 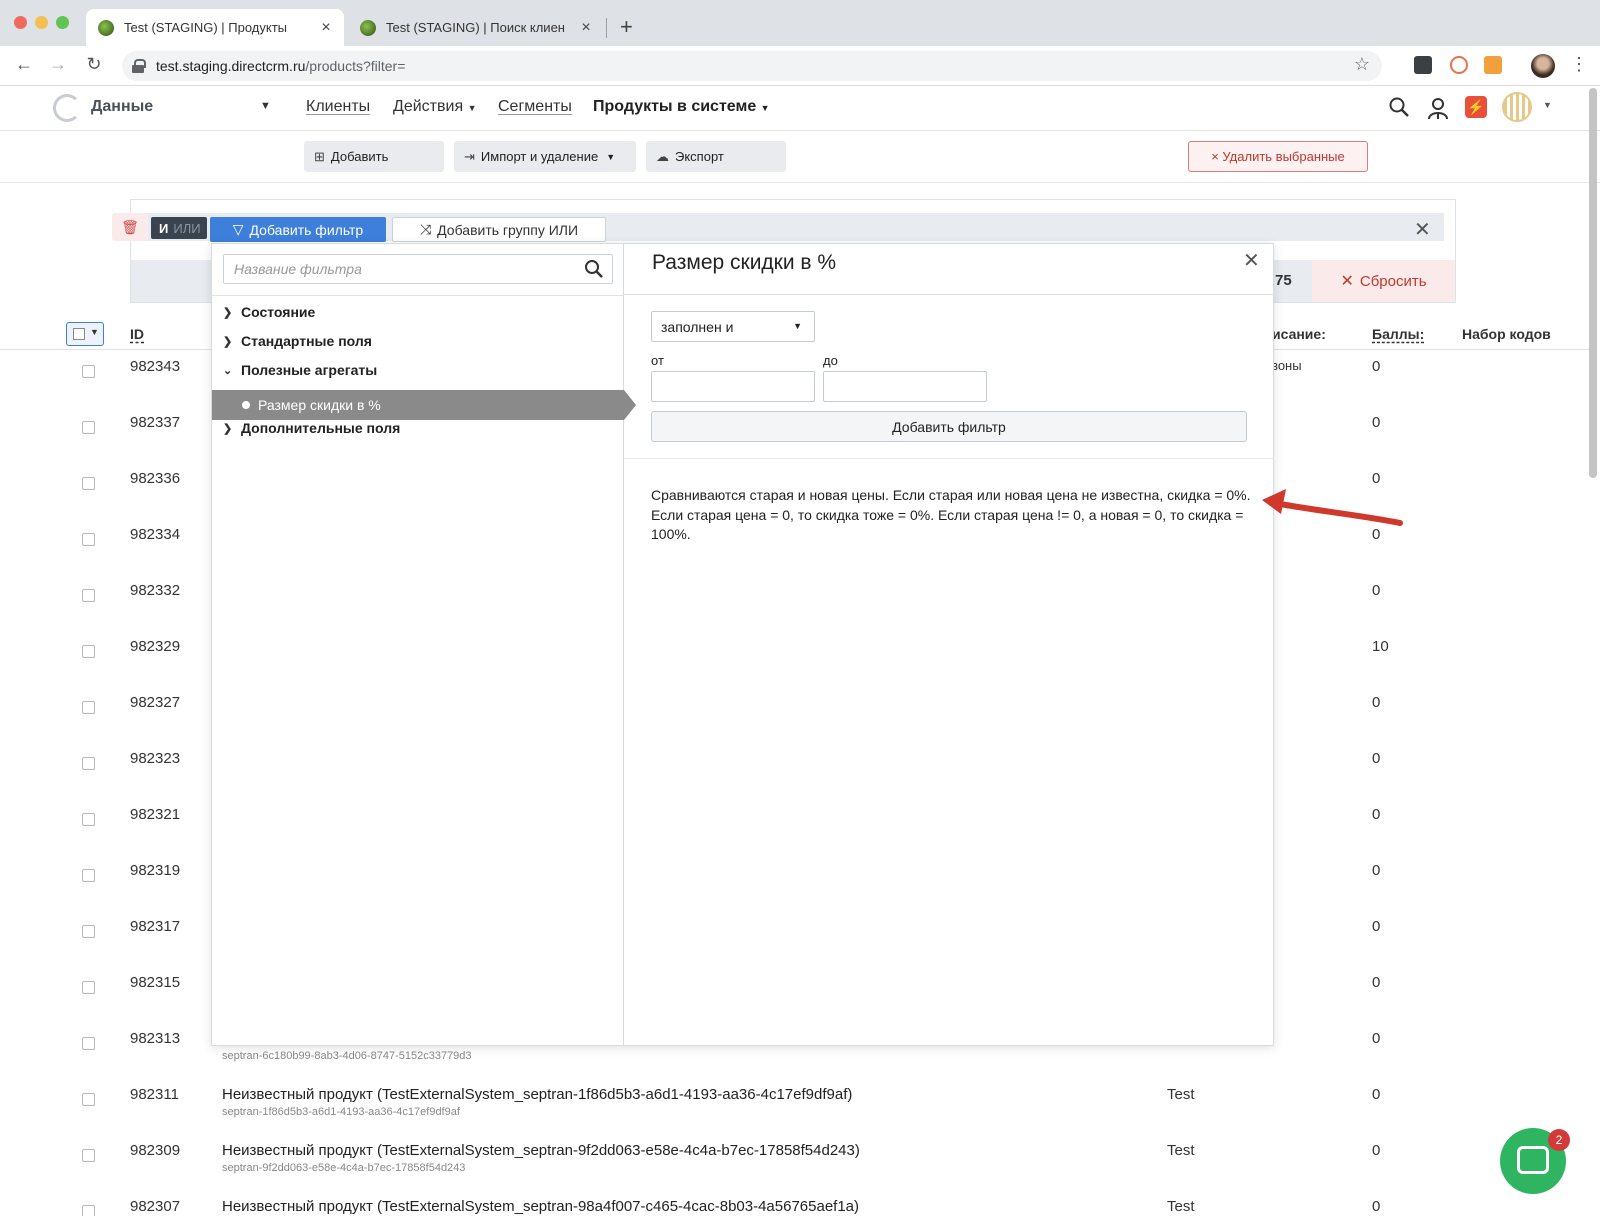 What do you see at coordinates (733, 386) in the screenshot?
I see `from-input` at bounding box center [733, 386].